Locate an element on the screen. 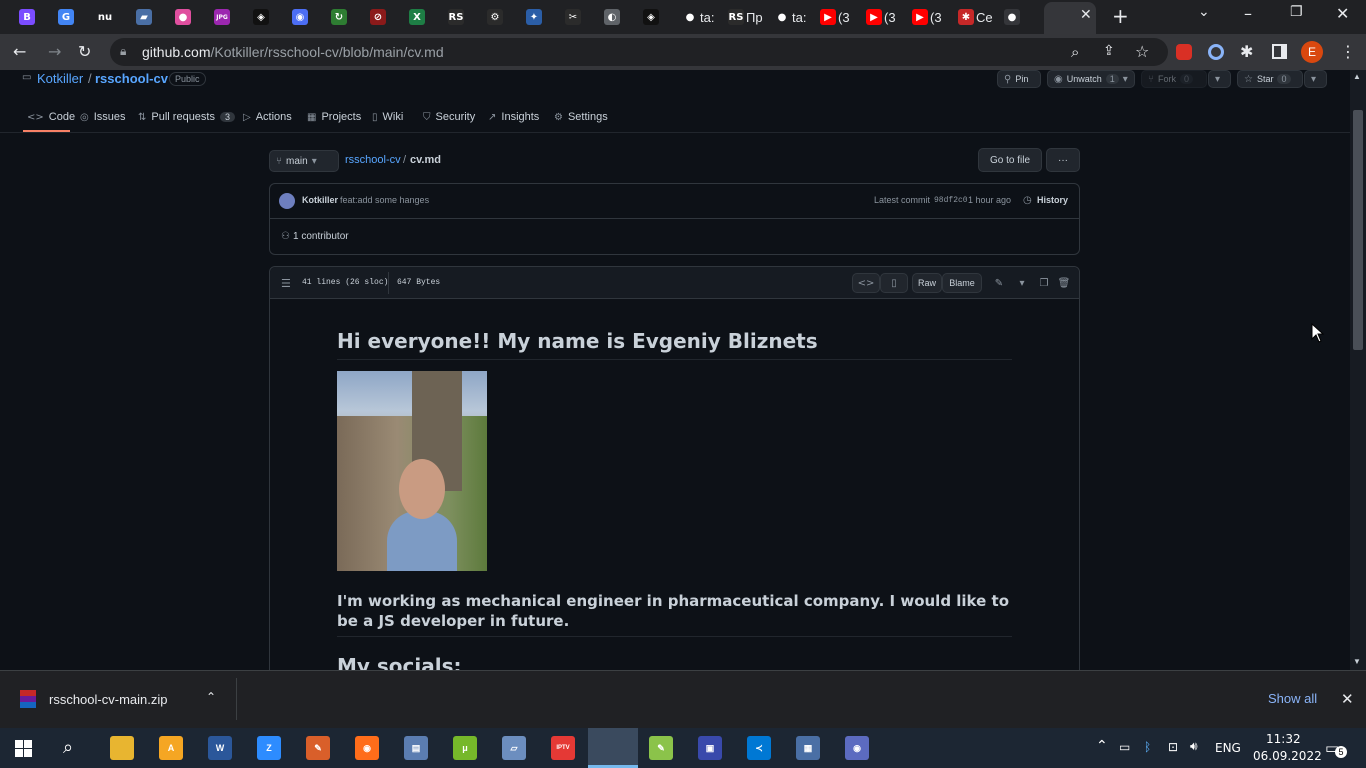 This screenshot has width=1366, height=768. browser-tab: RS Пр is located at coordinates (745, 17).